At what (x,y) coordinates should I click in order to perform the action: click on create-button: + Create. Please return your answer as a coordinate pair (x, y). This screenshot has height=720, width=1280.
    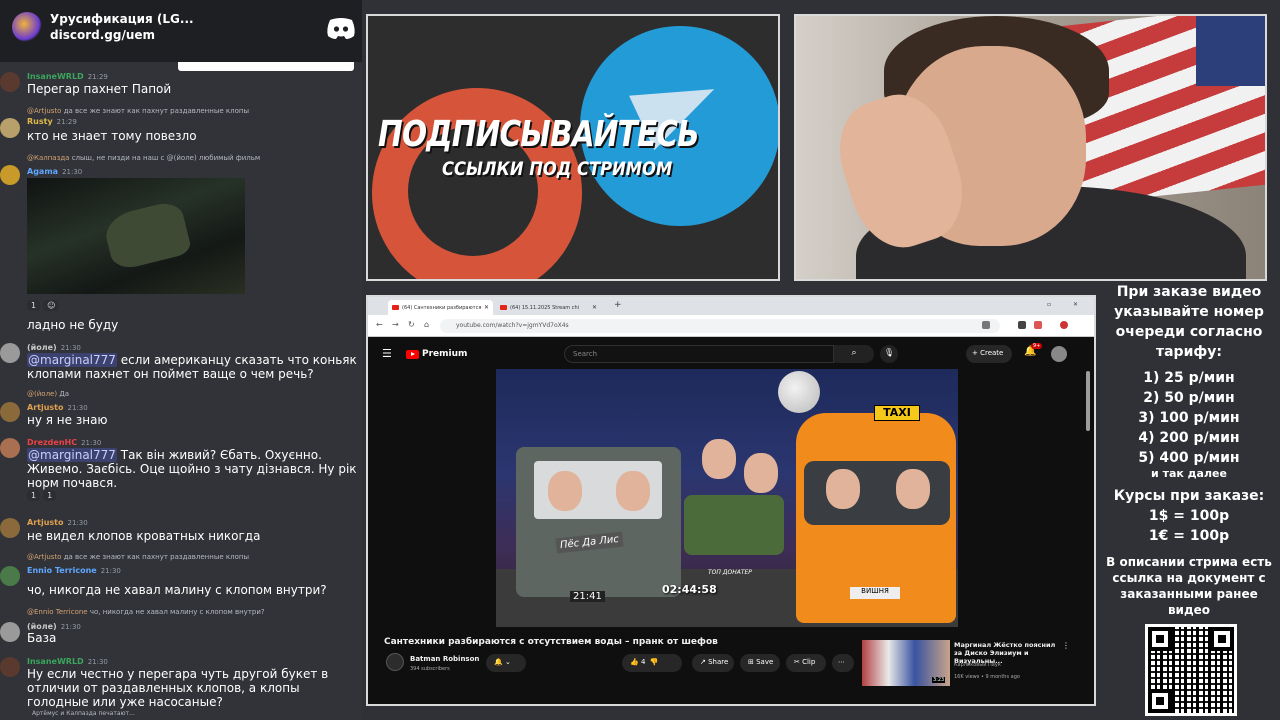
    Looking at the image, I should click on (989, 354).